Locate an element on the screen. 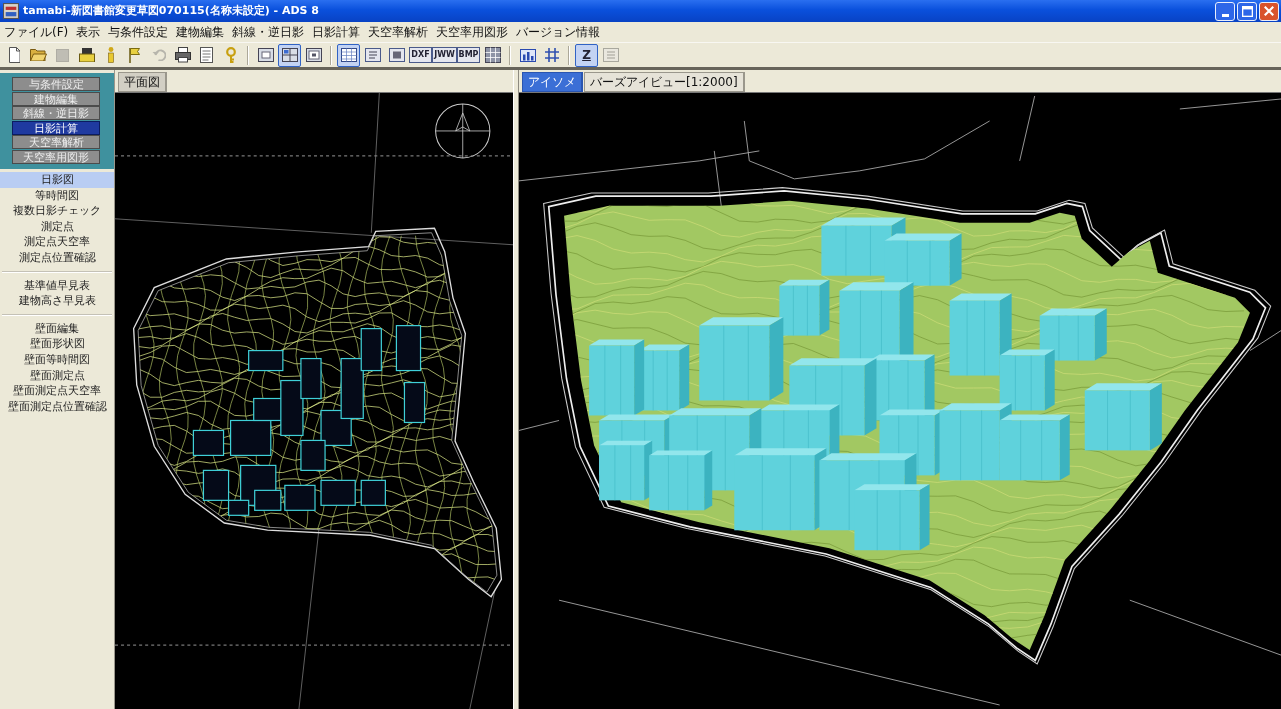 The height and width of the screenshot is (709, 1281). close-icon is located at coordinates (1269, 11).